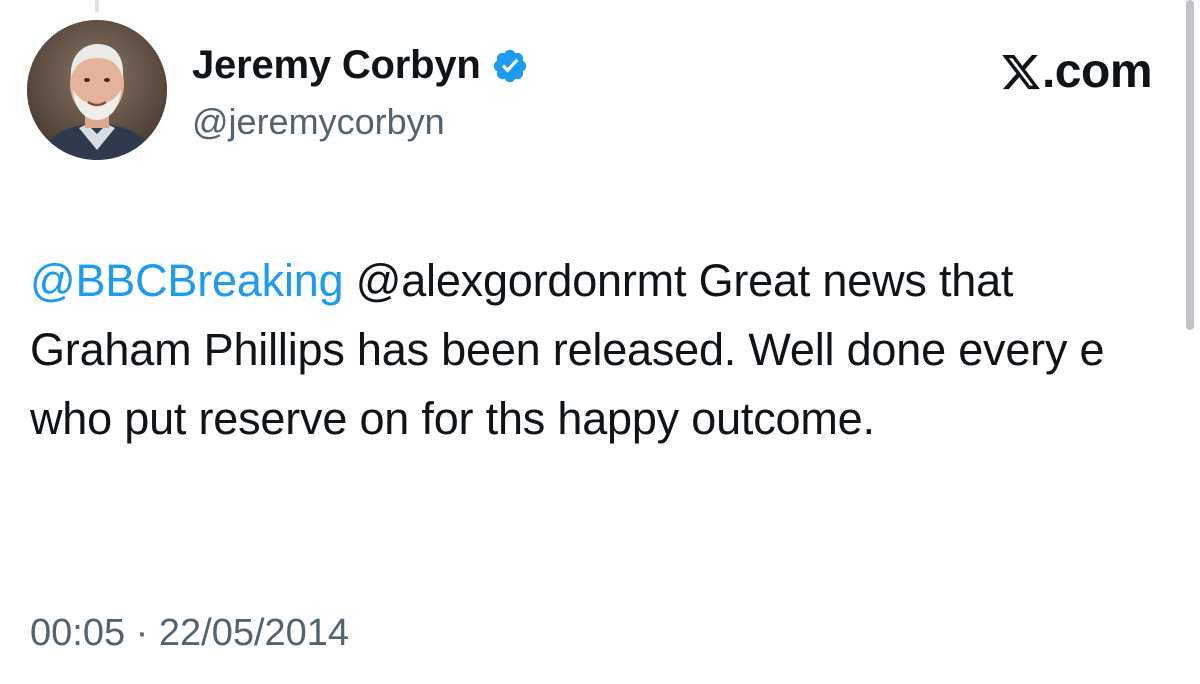  Describe the element at coordinates (1191, 342) in the screenshot. I see `scrollbar` at that location.